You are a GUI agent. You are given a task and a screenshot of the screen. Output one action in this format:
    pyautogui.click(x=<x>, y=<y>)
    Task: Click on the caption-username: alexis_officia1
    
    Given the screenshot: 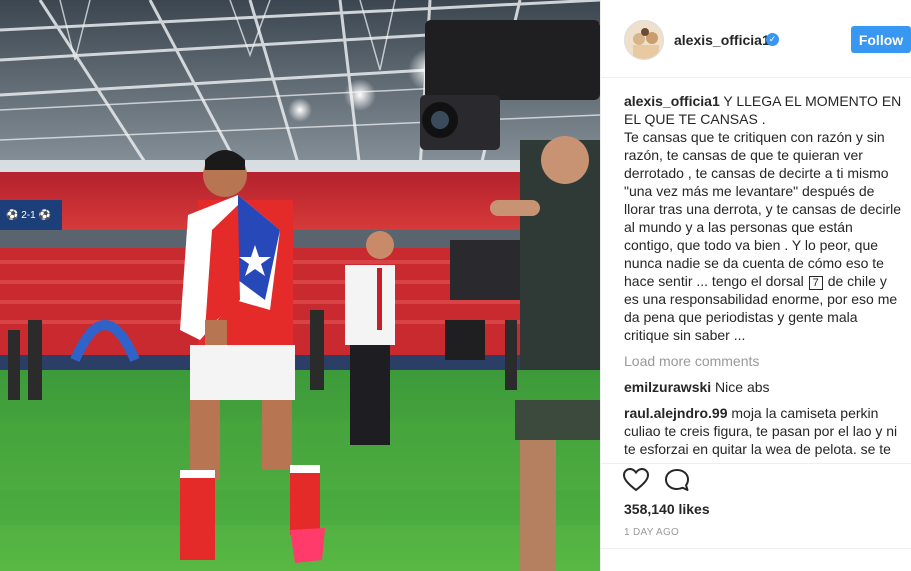 What is the action you would take?
    pyautogui.click(x=672, y=101)
    